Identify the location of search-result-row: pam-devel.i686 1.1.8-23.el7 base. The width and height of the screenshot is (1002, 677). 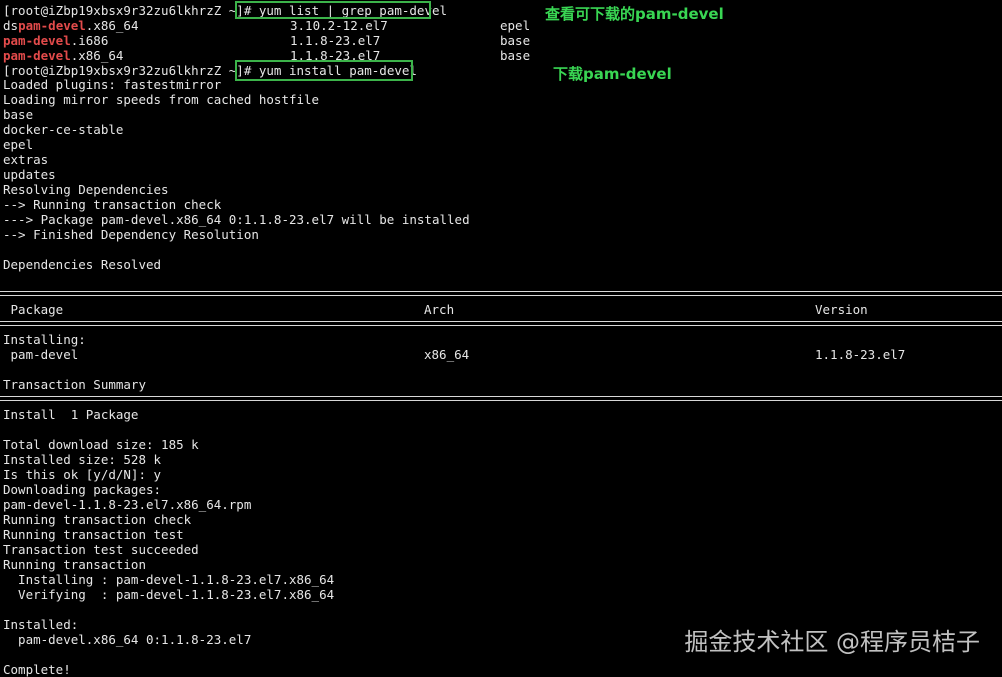
(500, 40).